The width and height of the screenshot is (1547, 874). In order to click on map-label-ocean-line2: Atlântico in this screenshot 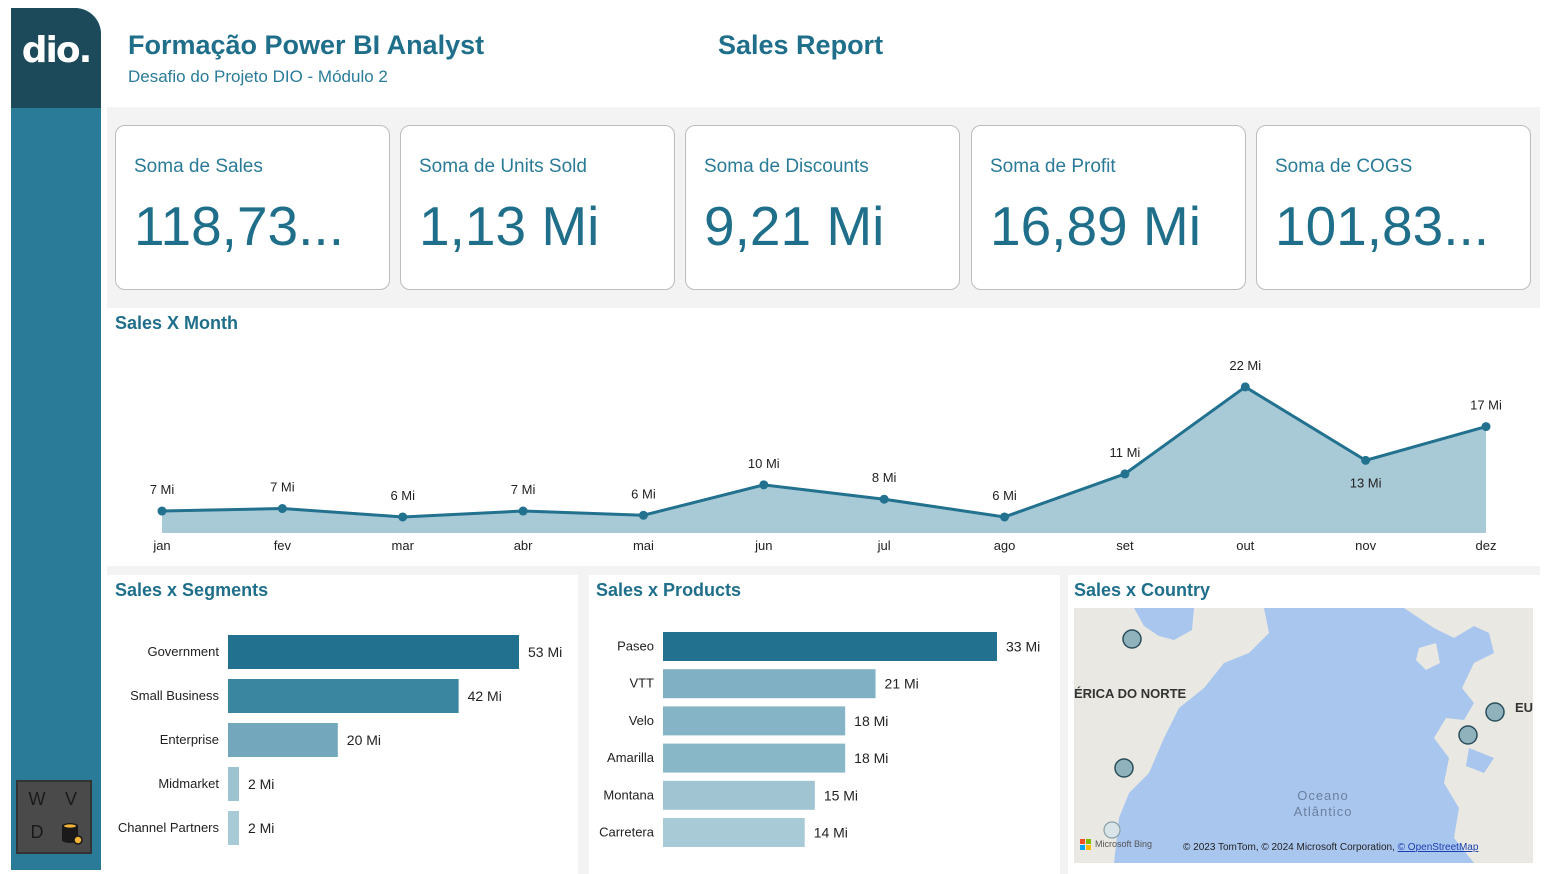, I will do `click(1323, 811)`.